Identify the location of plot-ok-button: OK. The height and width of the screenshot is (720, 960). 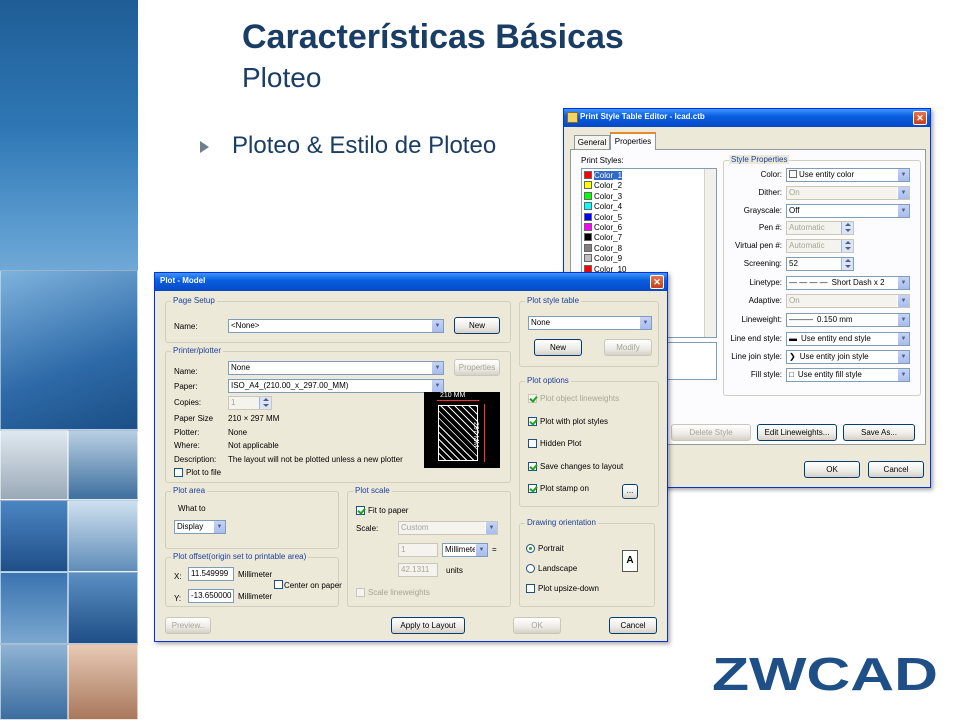
(537, 625).